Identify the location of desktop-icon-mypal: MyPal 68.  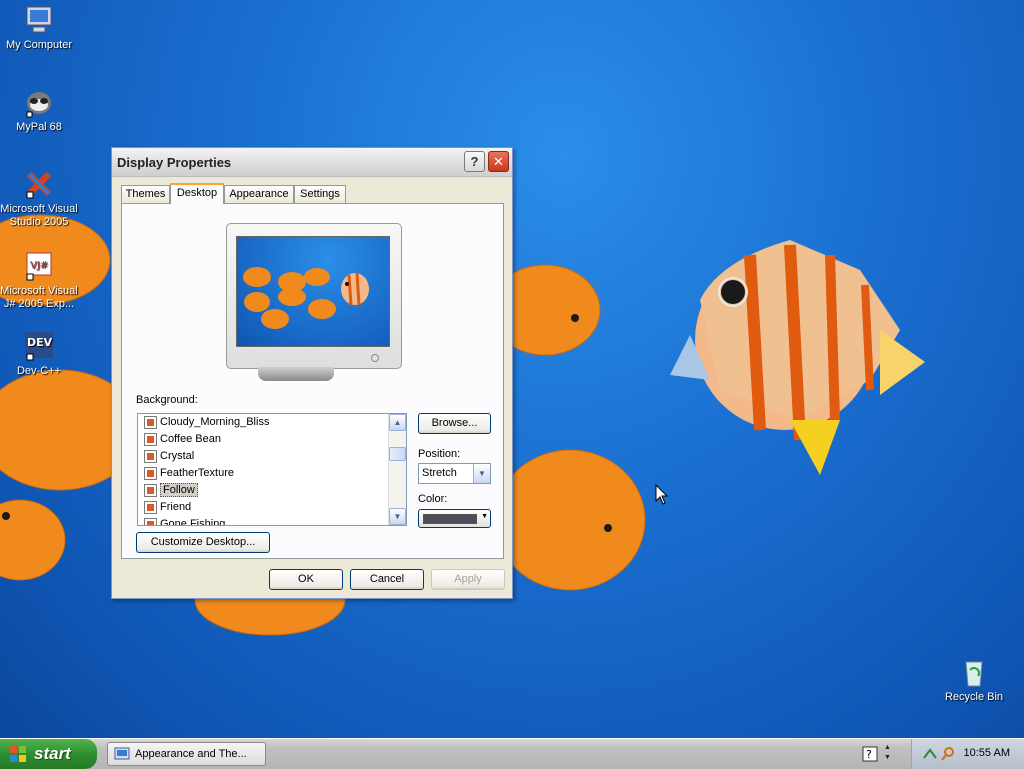
(39, 110).